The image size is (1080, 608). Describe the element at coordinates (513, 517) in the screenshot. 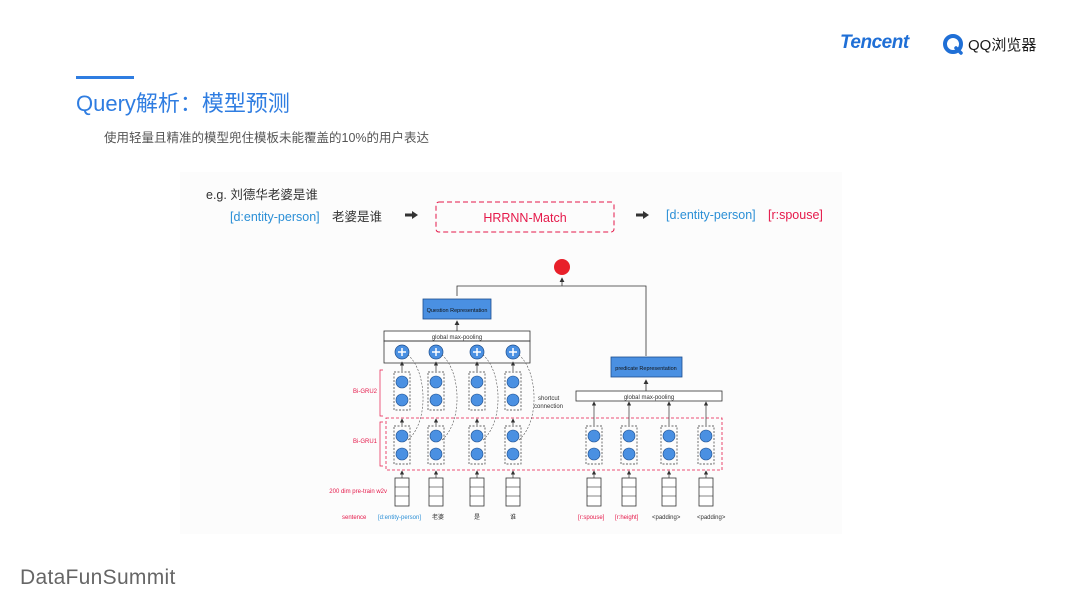

I see `token-shui: 谁` at that location.